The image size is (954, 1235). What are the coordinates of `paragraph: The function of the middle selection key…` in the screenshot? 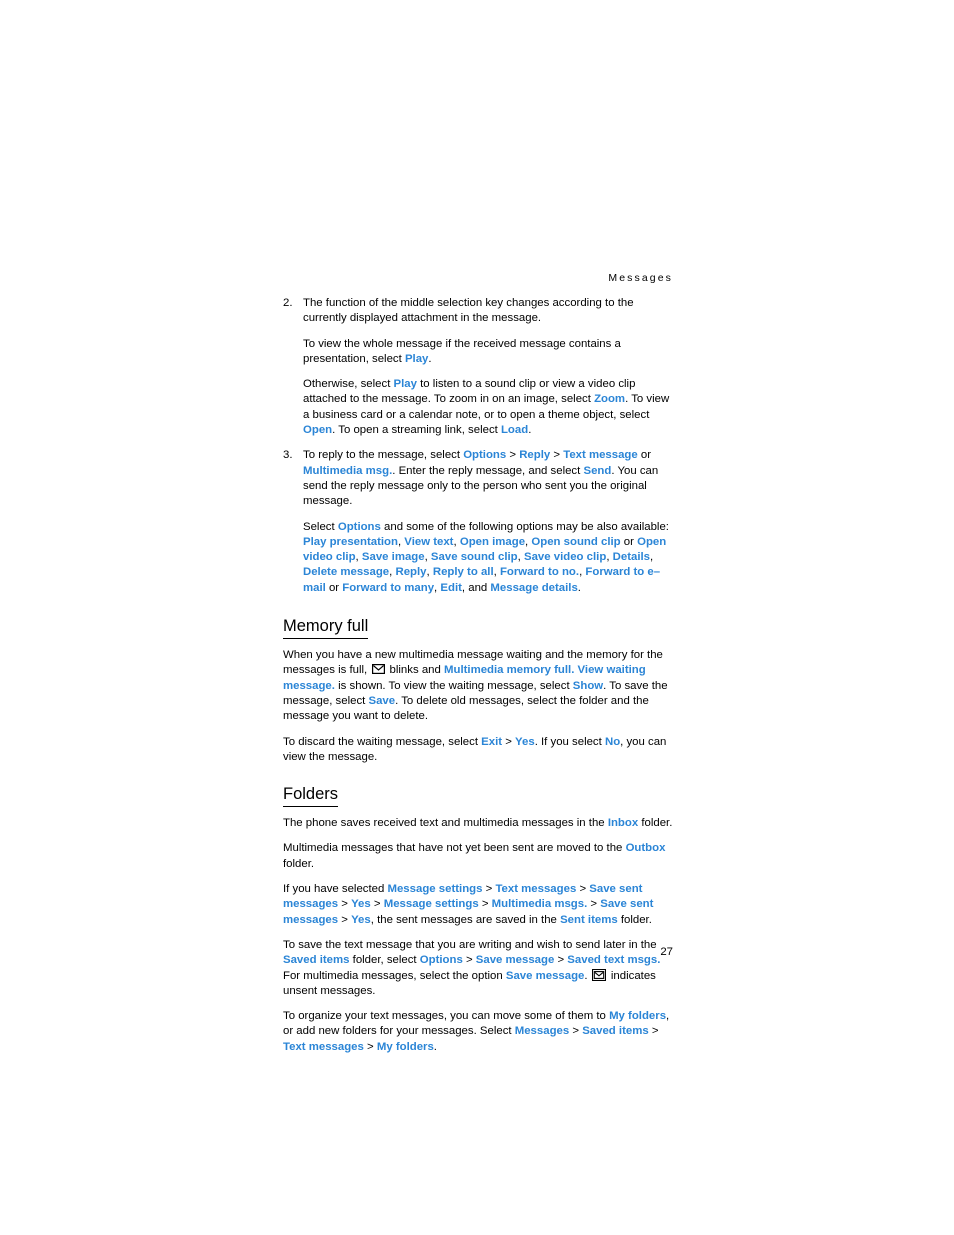 It's located at (488, 311).